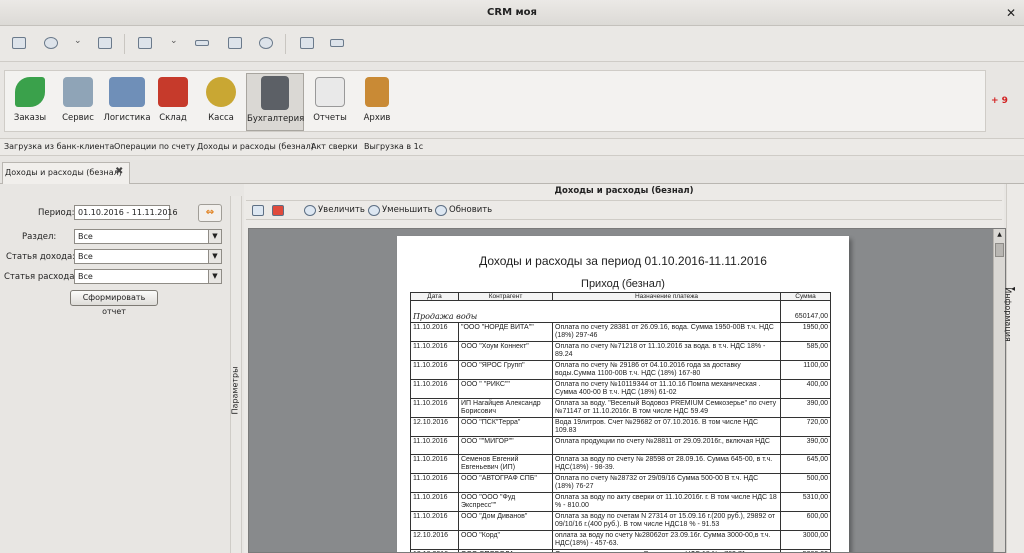 The height and width of the screenshot is (553, 1024). Describe the element at coordinates (148, 276) in the screenshot. I see `expense-select: Все ▼` at that location.